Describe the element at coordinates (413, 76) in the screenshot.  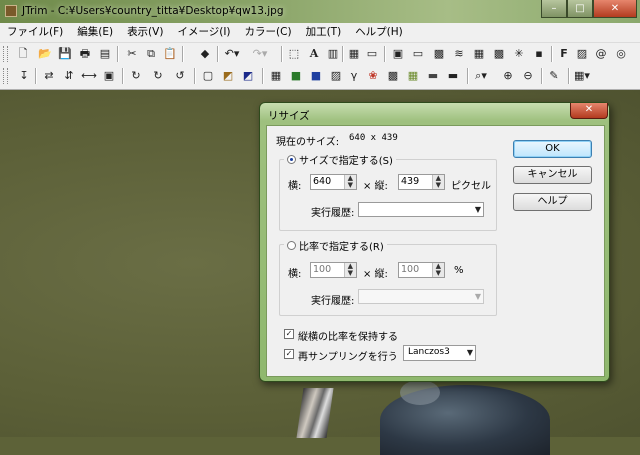
I see `blur-icon: ▦` at that location.